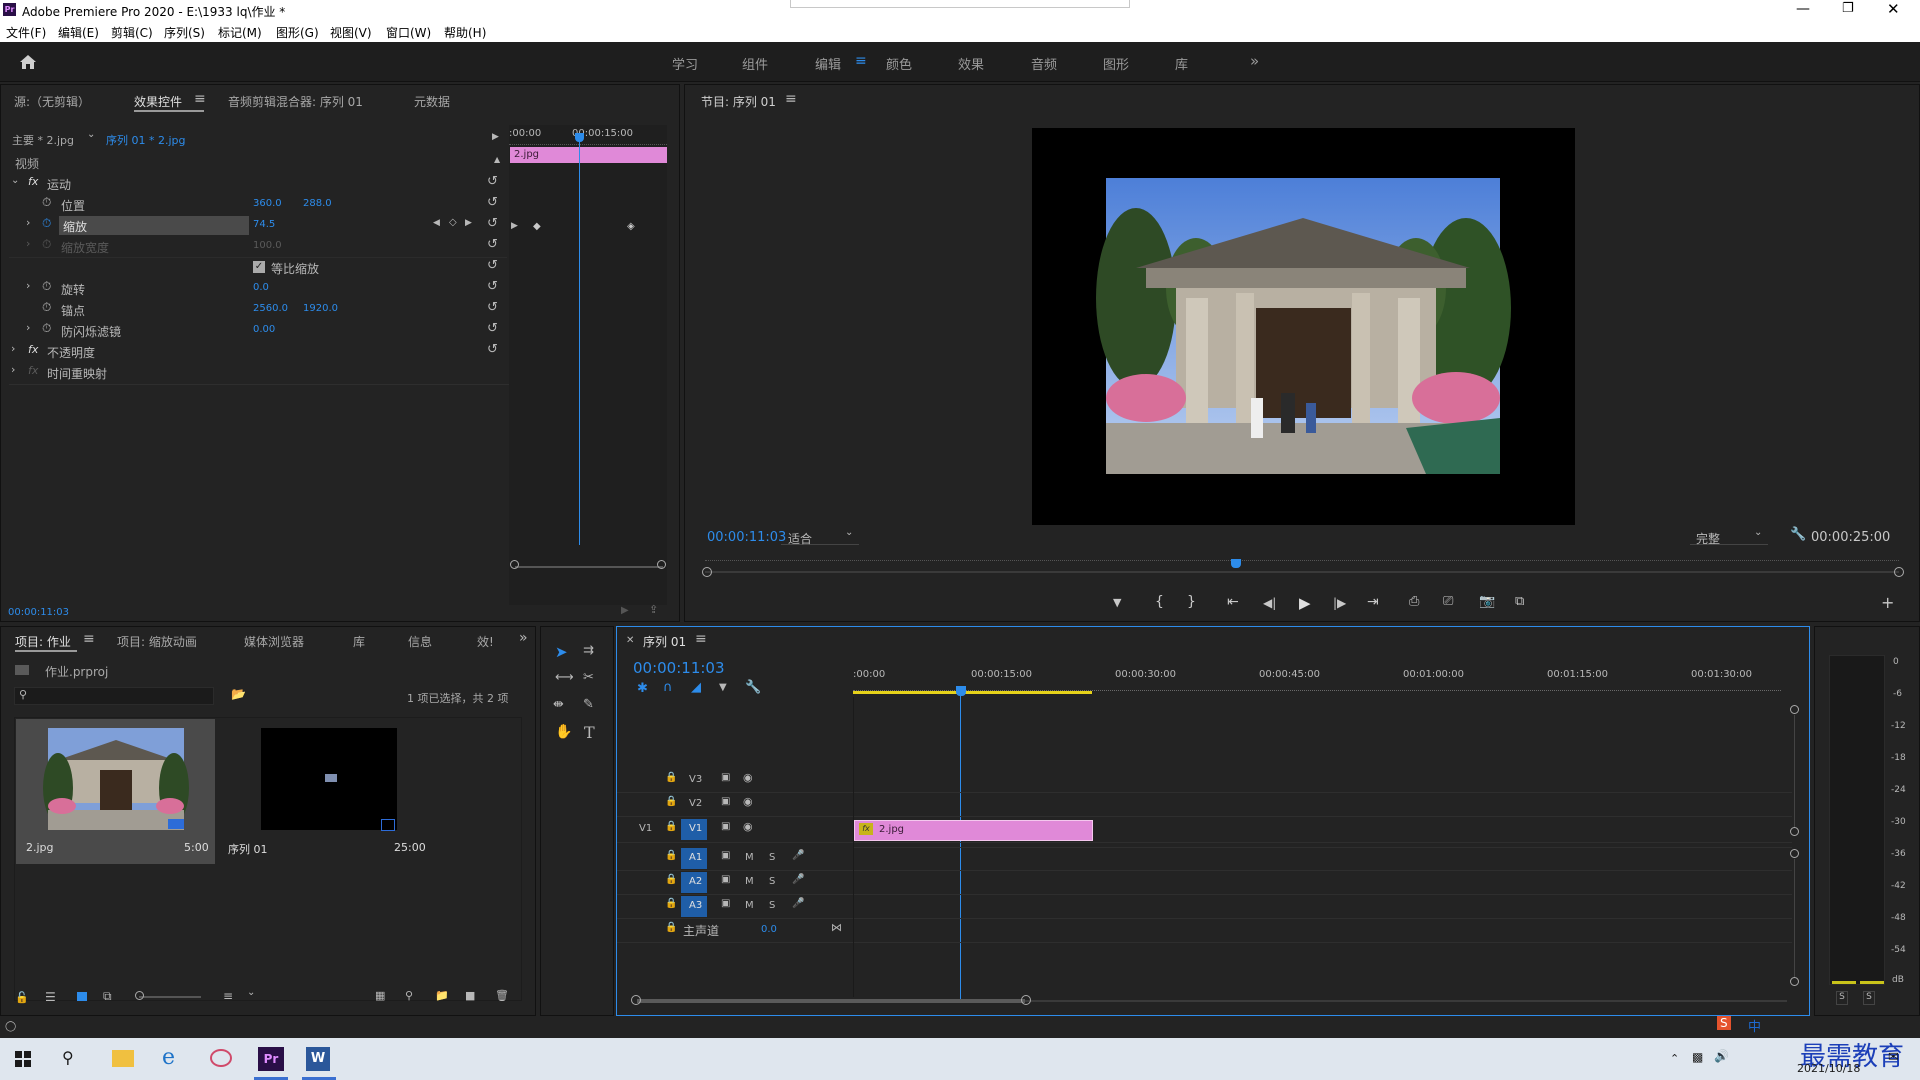 Image resolution: width=1920 pixels, height=1080 pixels. Describe the element at coordinates (588, 704) in the screenshot. I see `pen-tool-icon: ✎` at that location.